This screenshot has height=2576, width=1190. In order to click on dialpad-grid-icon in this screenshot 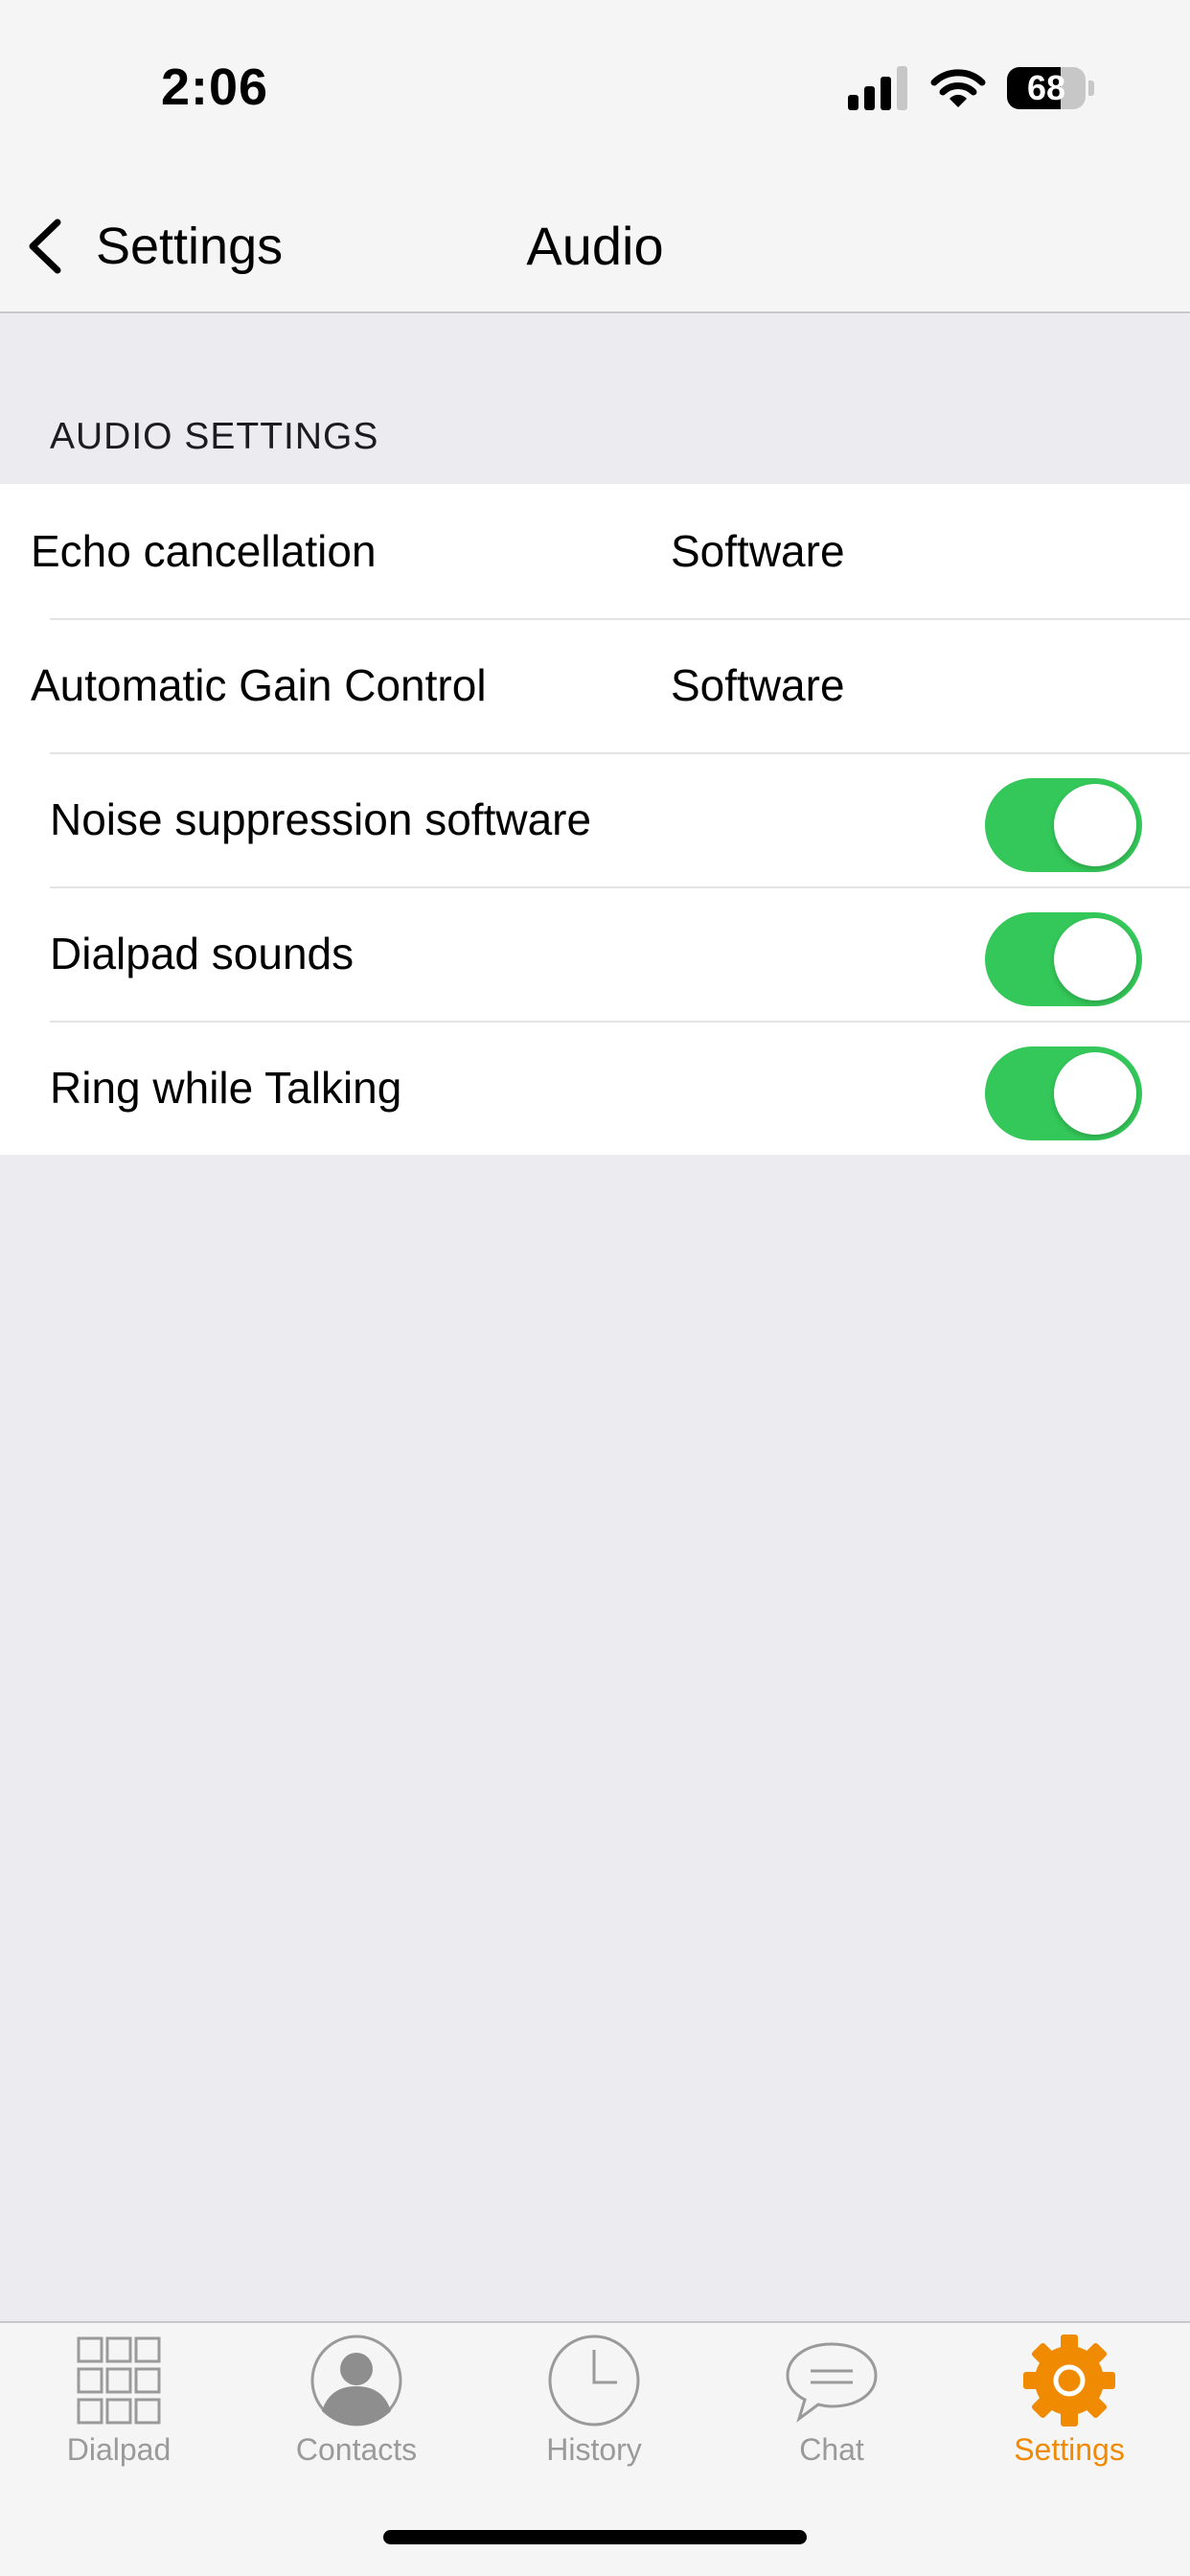, I will do `click(119, 2380)`.